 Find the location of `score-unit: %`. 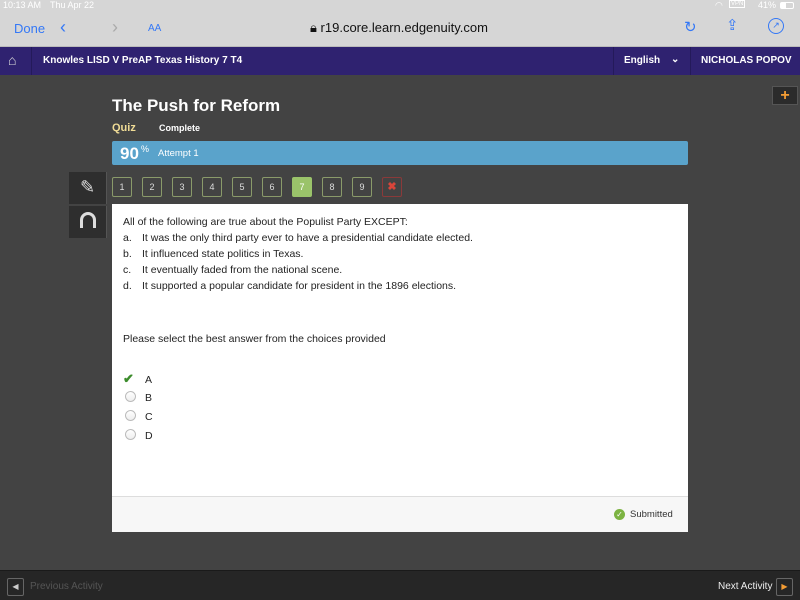

score-unit: % is located at coordinates (145, 149).